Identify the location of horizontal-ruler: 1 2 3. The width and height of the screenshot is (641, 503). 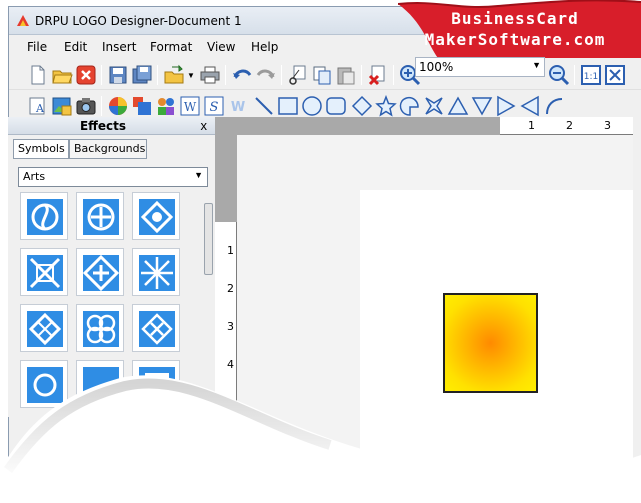
(566, 126).